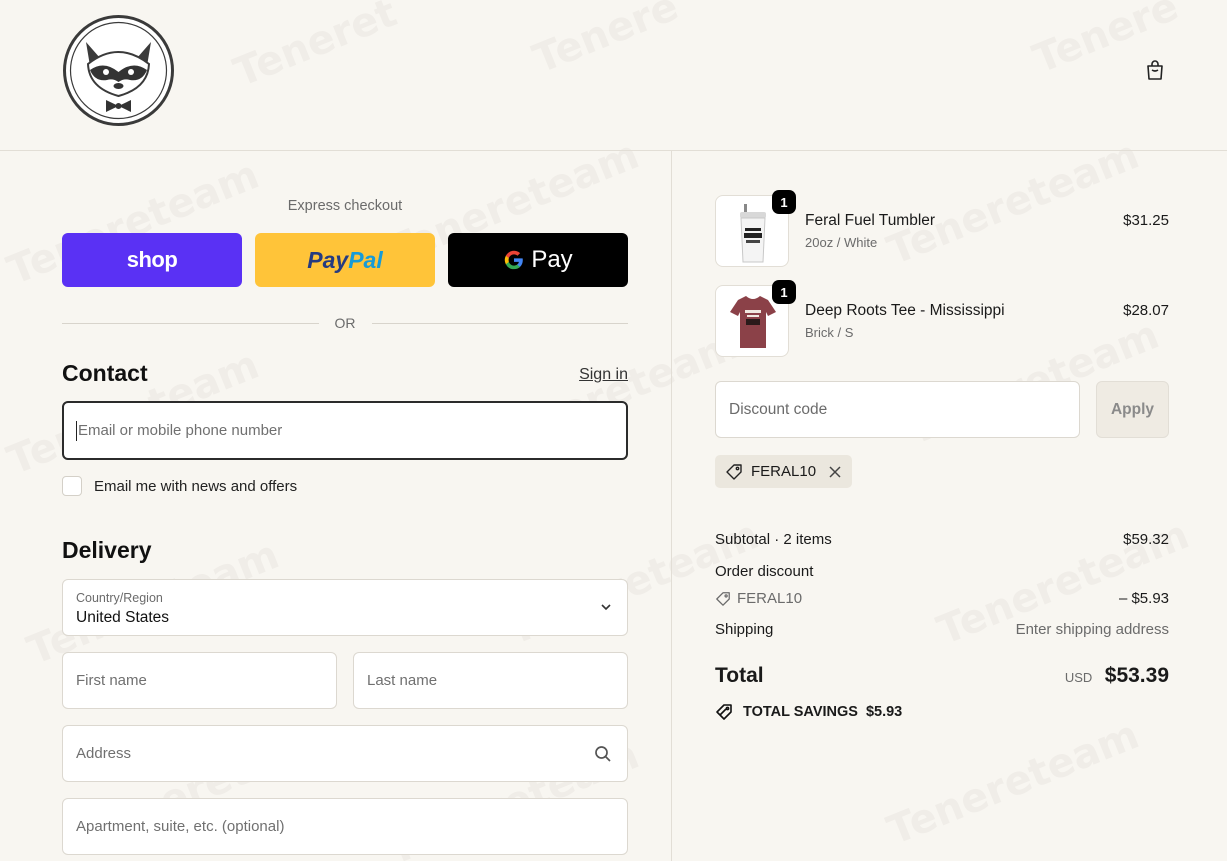 The height and width of the screenshot is (861, 1227). What do you see at coordinates (105, 373) in the screenshot?
I see `contact-title: Contact` at bounding box center [105, 373].